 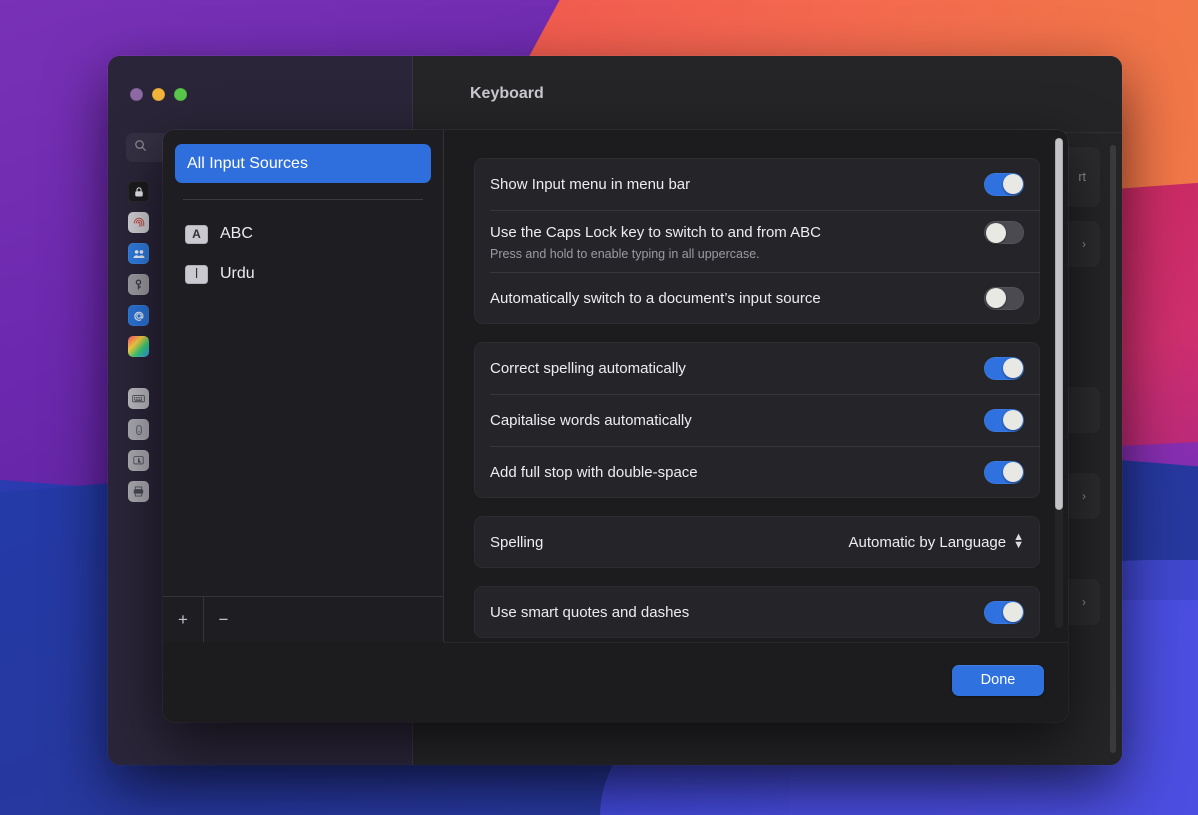 I want to click on toggle-add-full-stop, so click(x=1004, y=472).